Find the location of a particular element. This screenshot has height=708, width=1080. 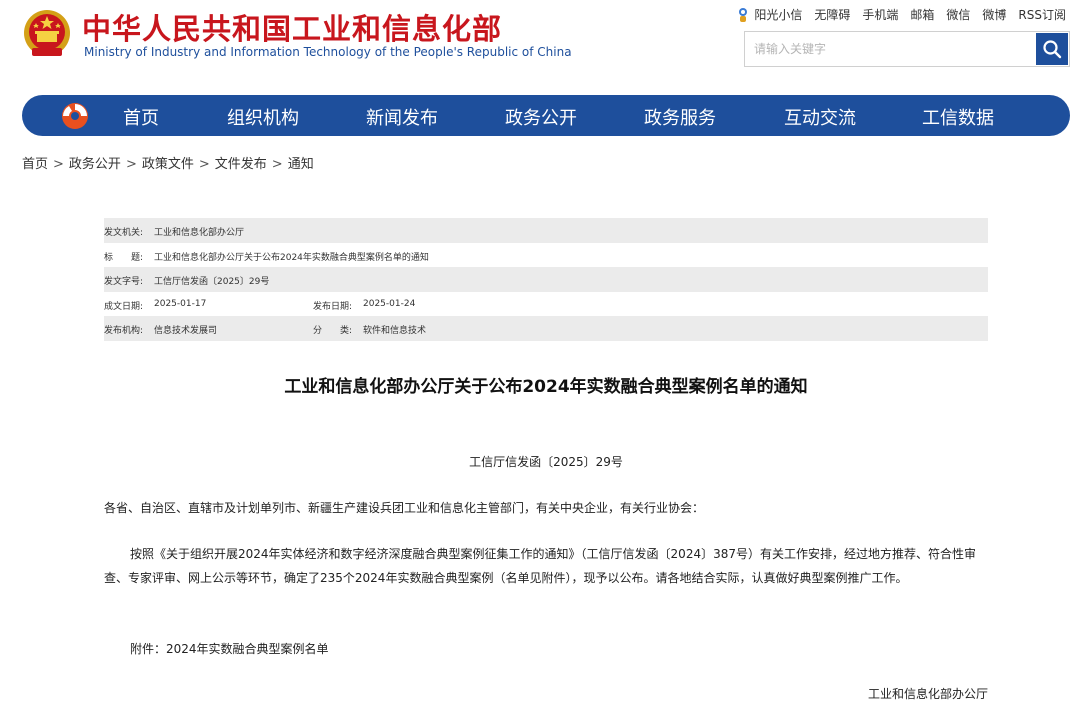

meta-value-created: 2025-01-17 is located at coordinates (180, 303).